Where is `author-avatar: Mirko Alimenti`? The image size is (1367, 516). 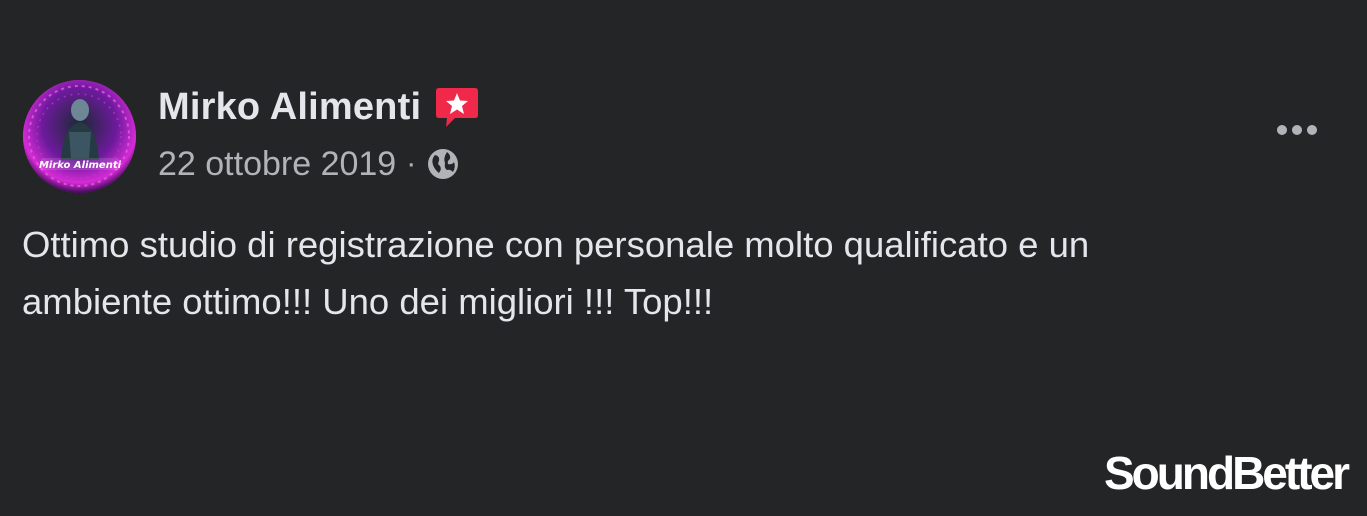
author-avatar: Mirko Alimenti is located at coordinates (79, 136).